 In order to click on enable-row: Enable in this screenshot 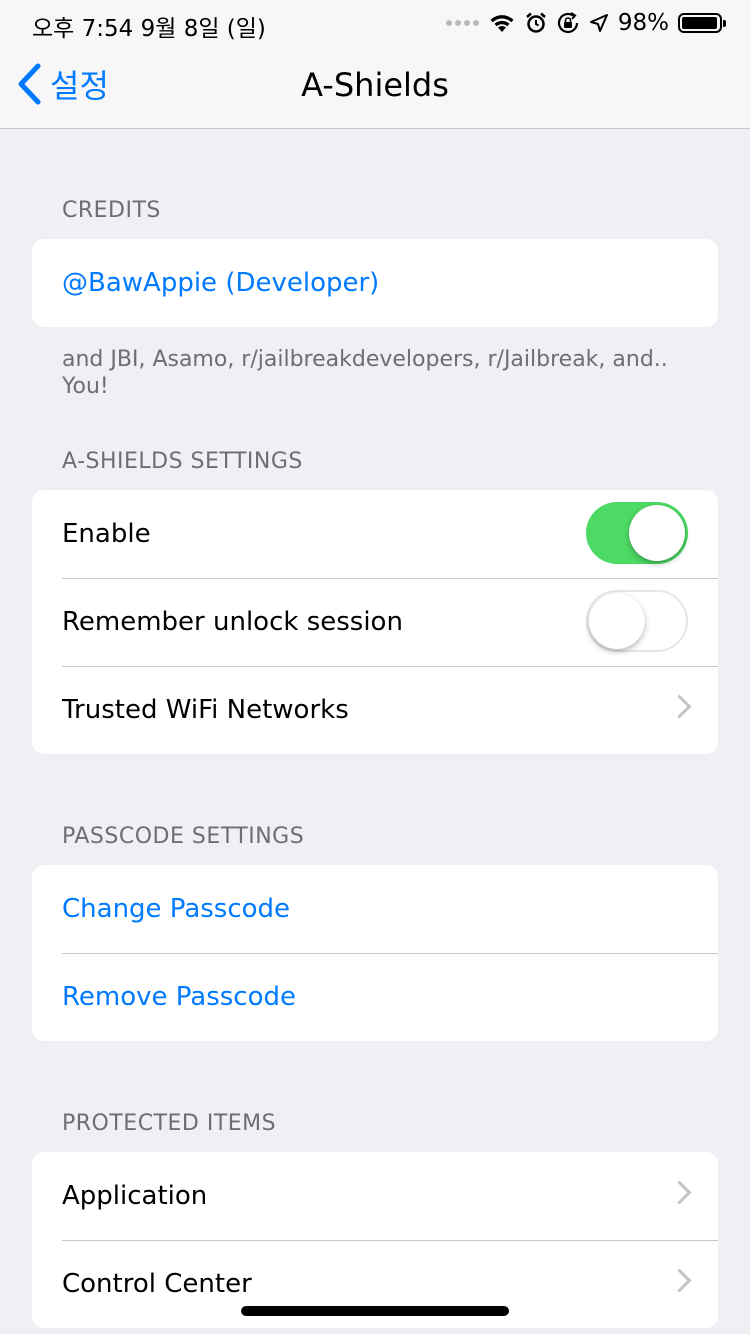, I will do `click(375, 534)`.